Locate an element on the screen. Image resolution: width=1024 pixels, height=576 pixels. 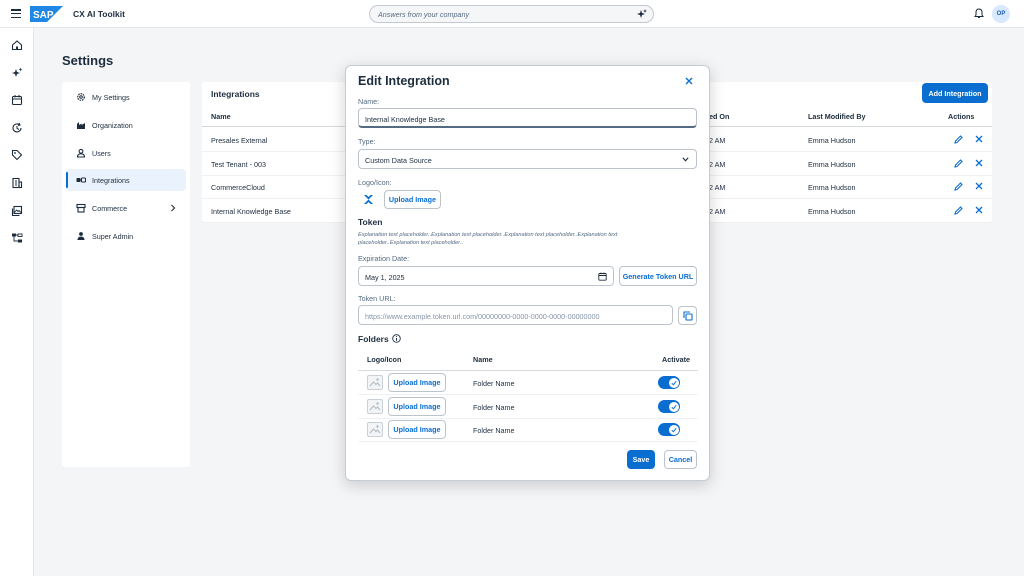
user-icon is located at coordinates (81, 153).